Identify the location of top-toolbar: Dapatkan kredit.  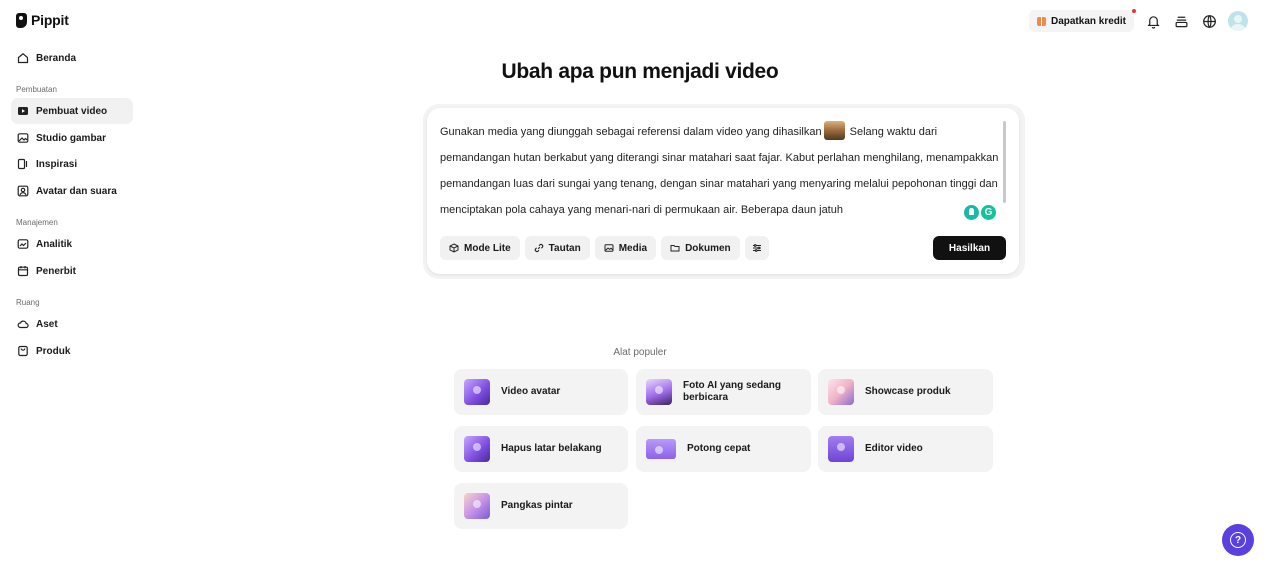
(1138, 20).